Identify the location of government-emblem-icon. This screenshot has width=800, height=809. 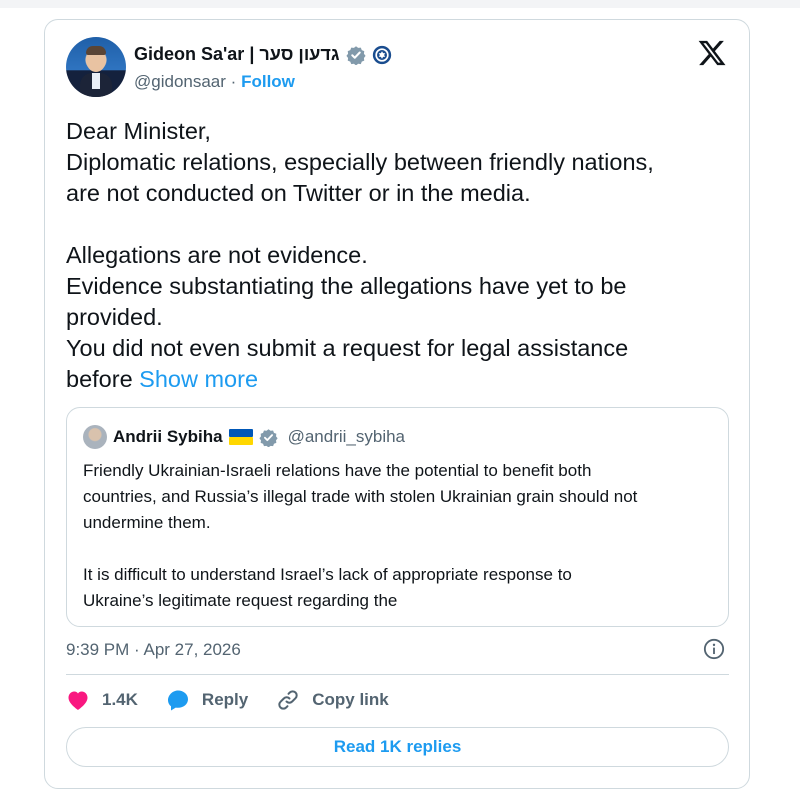
(381, 54).